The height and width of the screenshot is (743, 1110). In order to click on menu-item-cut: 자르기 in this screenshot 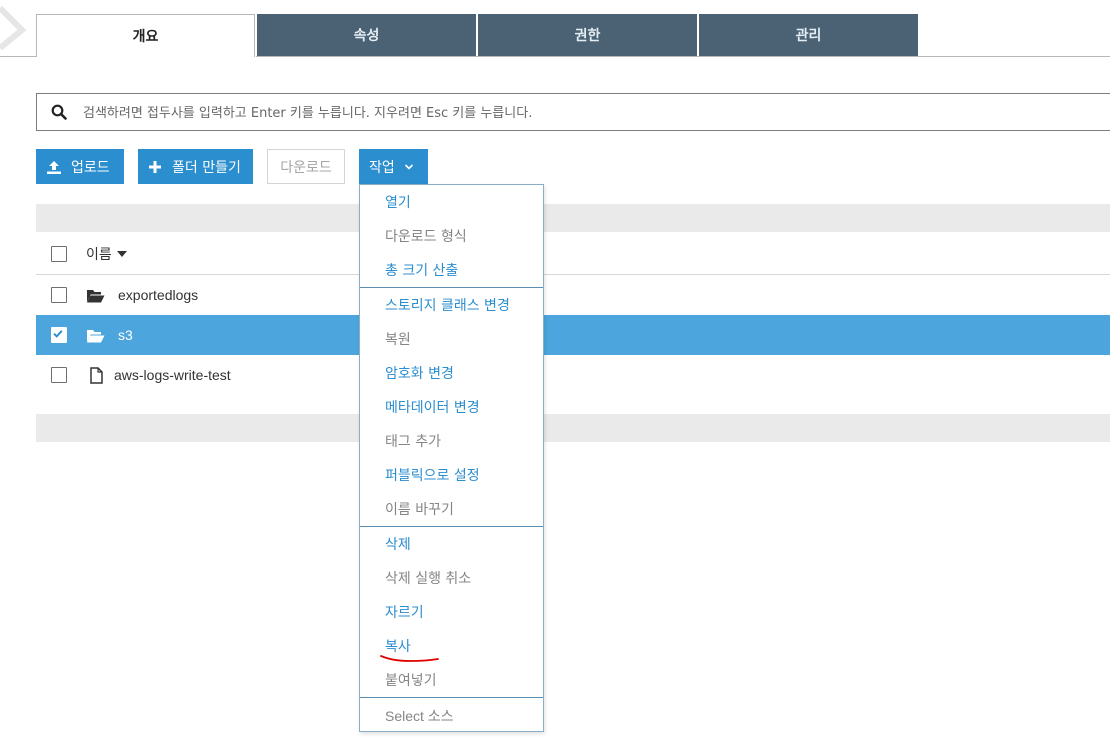, I will do `click(404, 613)`.